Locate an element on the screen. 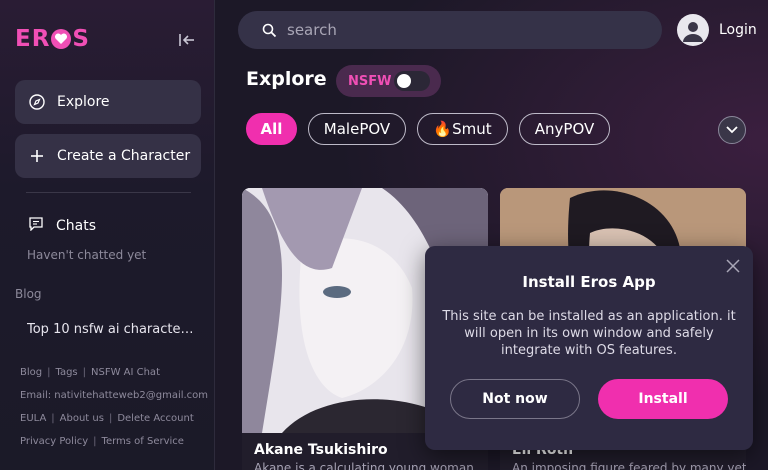 This screenshot has width=768, height=470. card-description: Akane is a calculating young woman is located at coordinates (364, 465).